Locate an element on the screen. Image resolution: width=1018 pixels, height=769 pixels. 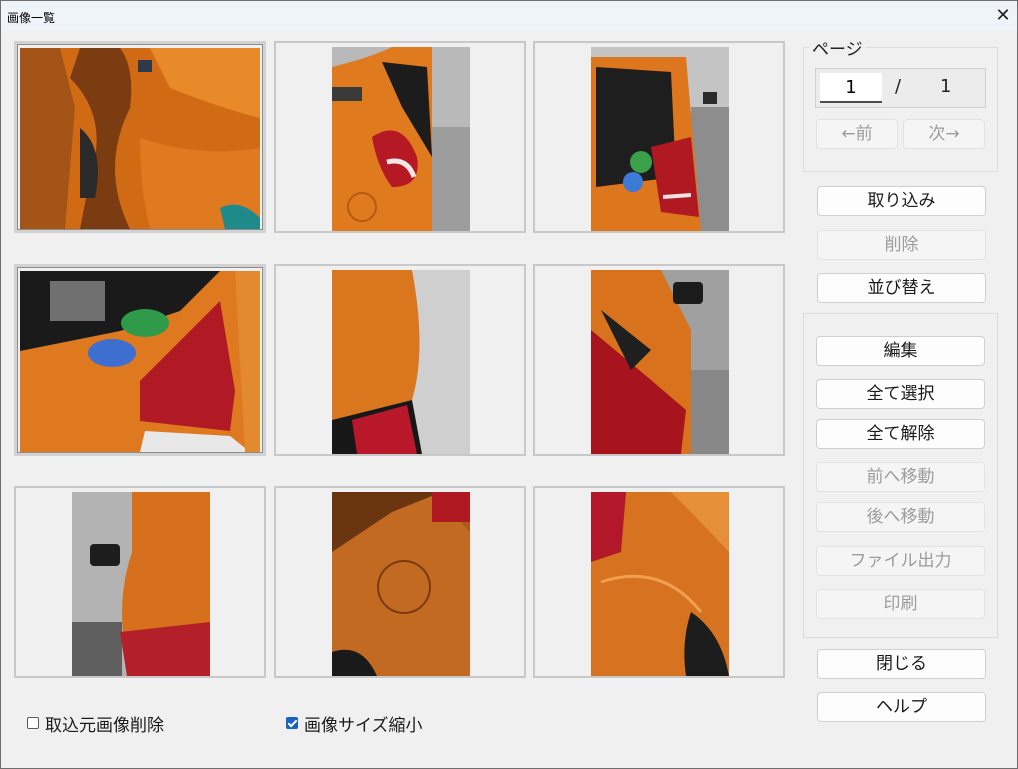
move-prev-button: 前へ移動 is located at coordinates (900, 477).